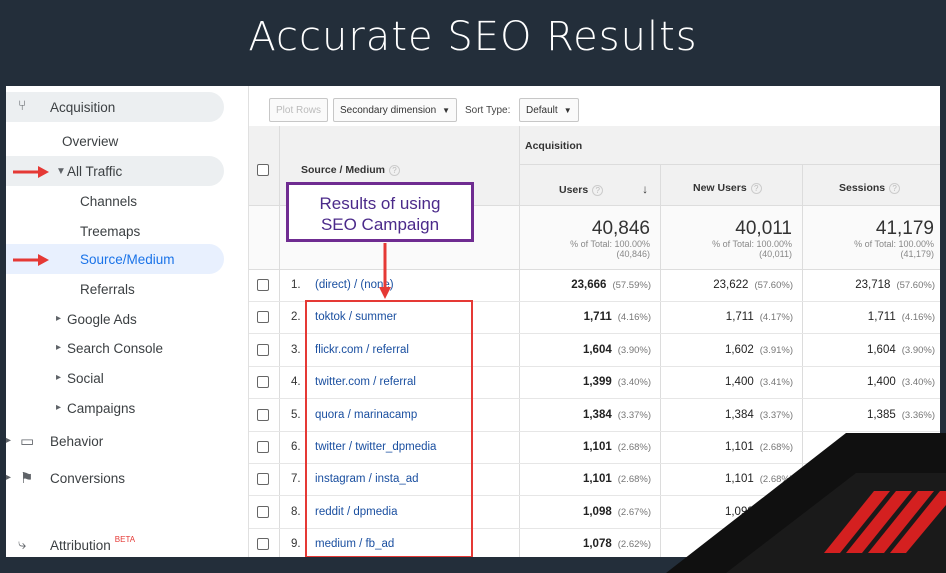 Image resolution: width=946 pixels, height=573 pixels. What do you see at coordinates (385, 271) in the screenshot?
I see `red-down-arrow-icon` at bounding box center [385, 271].